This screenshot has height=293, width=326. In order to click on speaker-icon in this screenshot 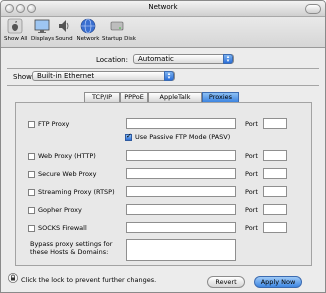, I will do `click(64, 26)`.